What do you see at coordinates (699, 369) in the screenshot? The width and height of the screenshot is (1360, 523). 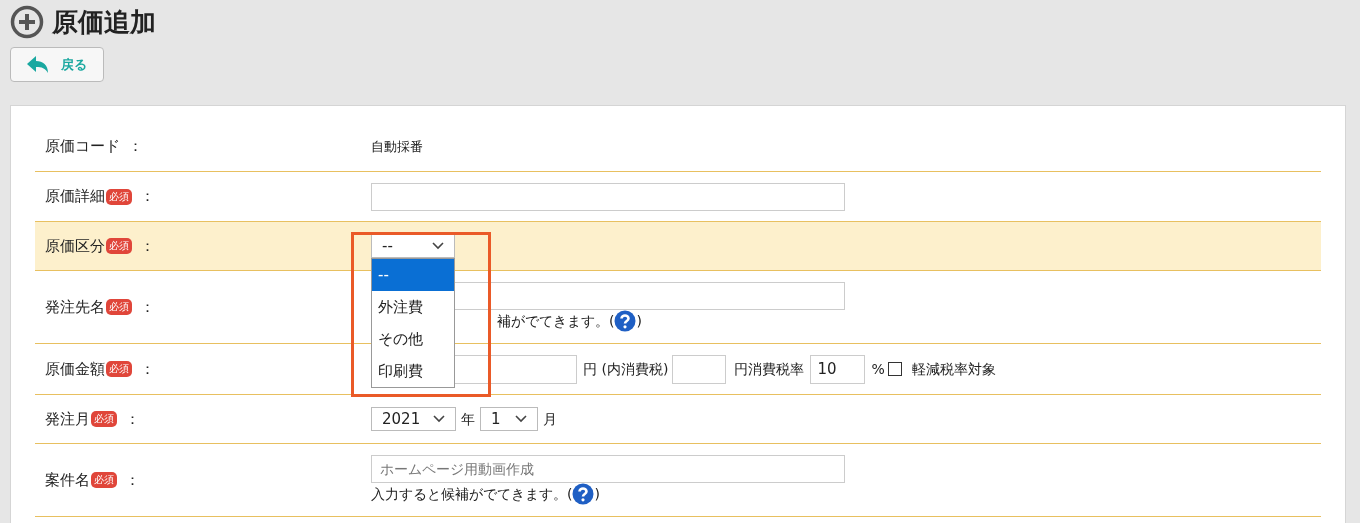 I see `tax-input` at bounding box center [699, 369].